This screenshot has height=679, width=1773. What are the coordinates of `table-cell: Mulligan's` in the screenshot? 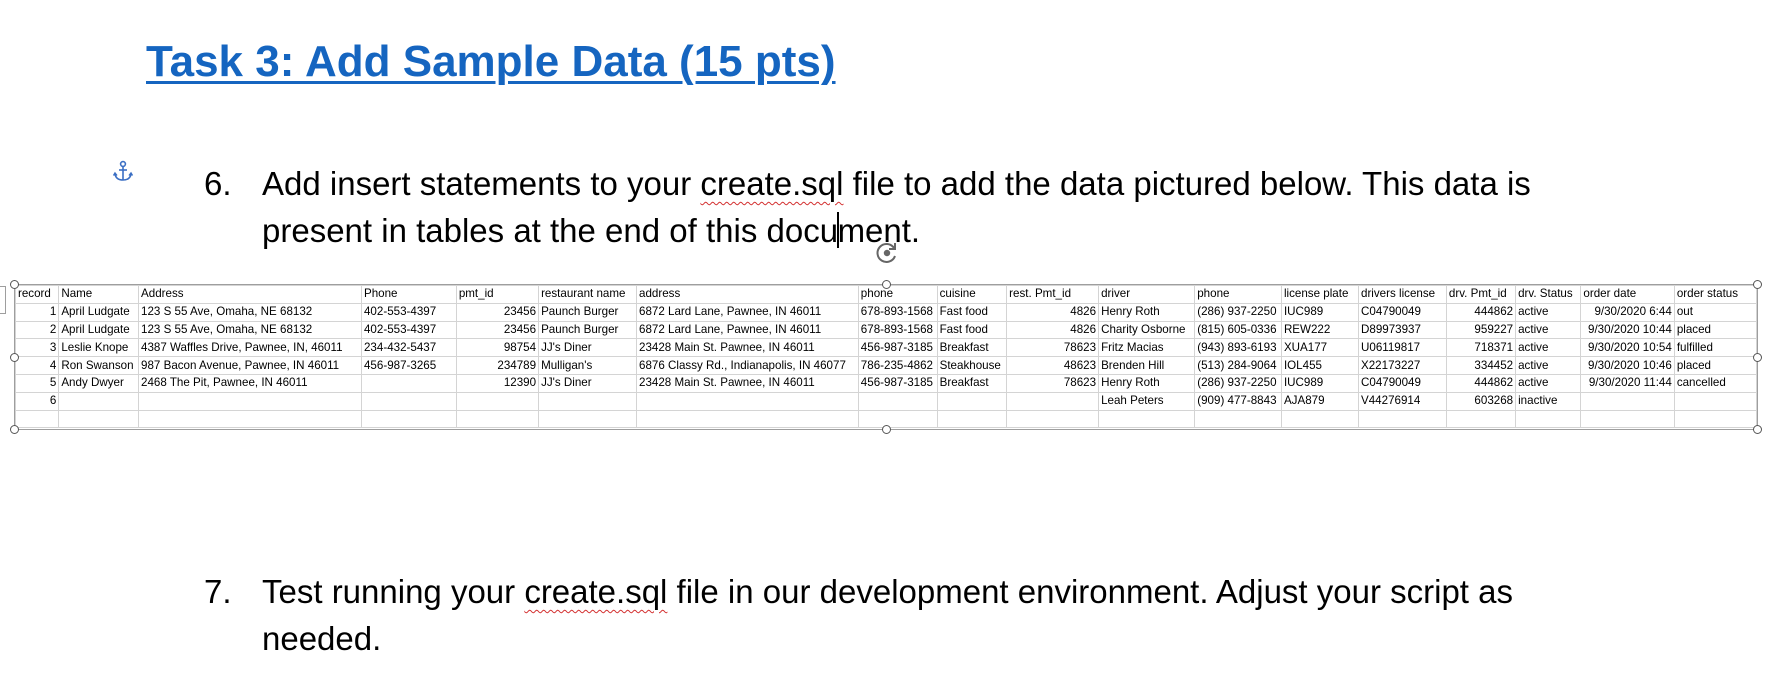 It's located at (588, 365).